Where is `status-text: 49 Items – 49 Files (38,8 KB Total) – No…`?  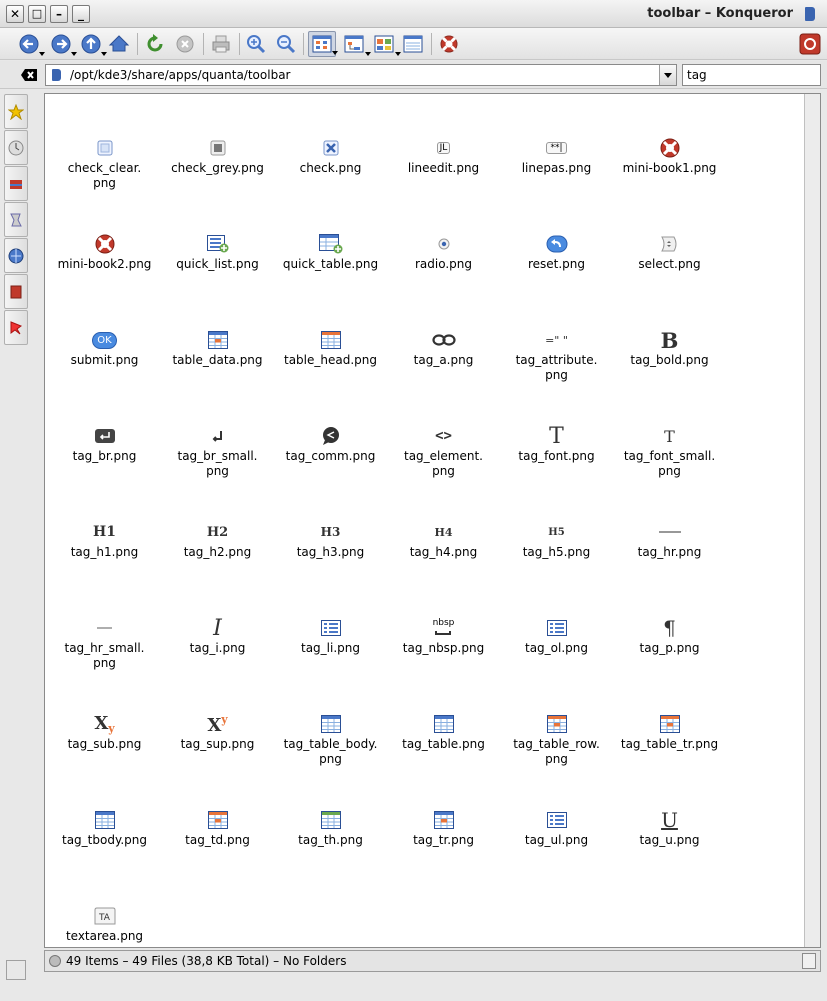
status-text: 49 Items – 49 Files (38,8 KB Total) – No… is located at coordinates (206, 961).